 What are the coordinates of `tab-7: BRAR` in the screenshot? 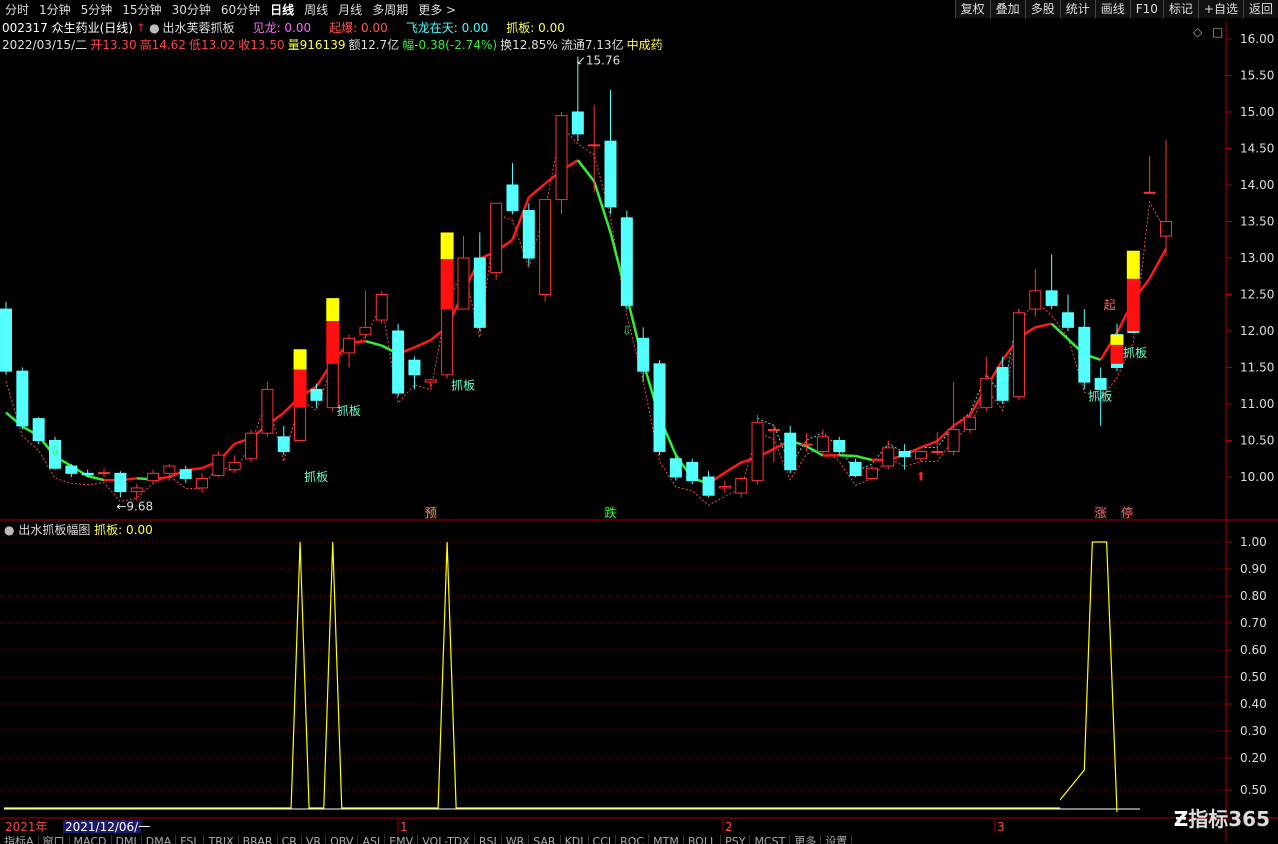 It's located at (258, 839).